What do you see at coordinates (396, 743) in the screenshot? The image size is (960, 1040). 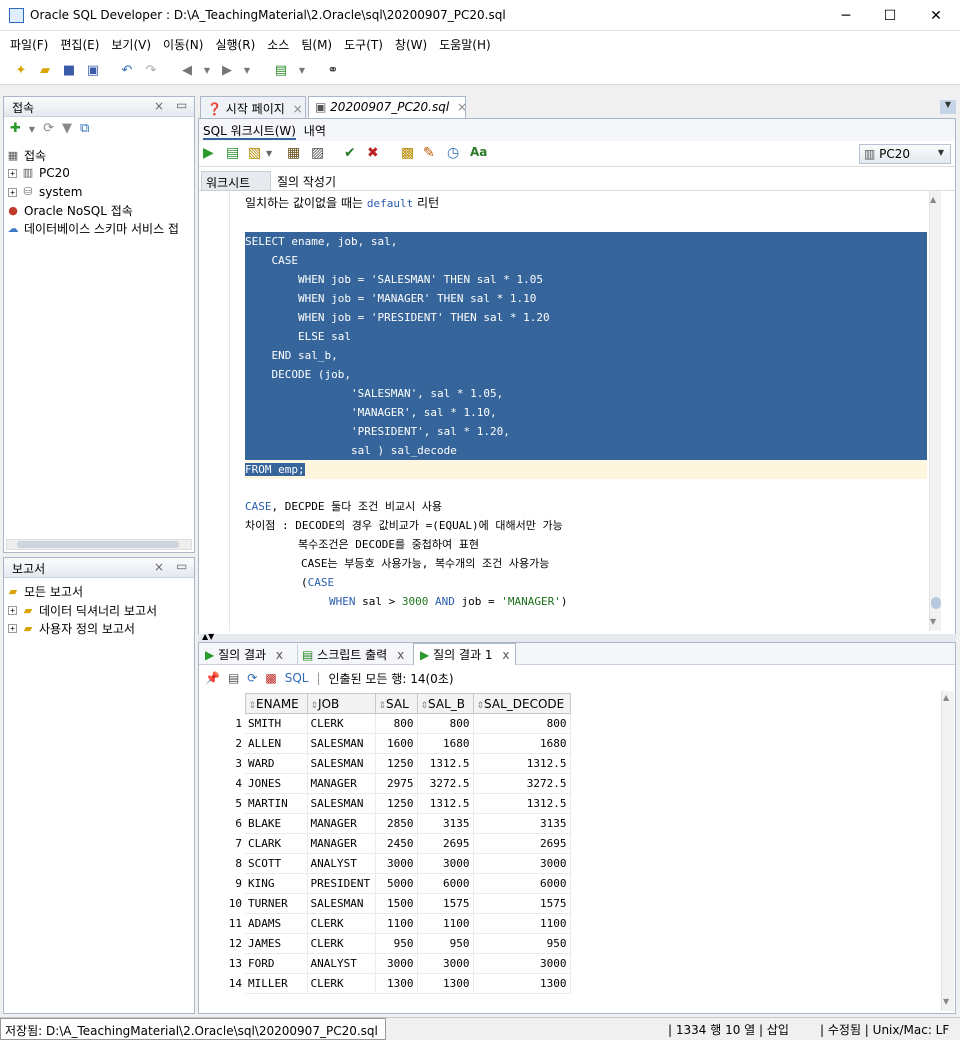 I see `cell-sal: 1600` at bounding box center [396, 743].